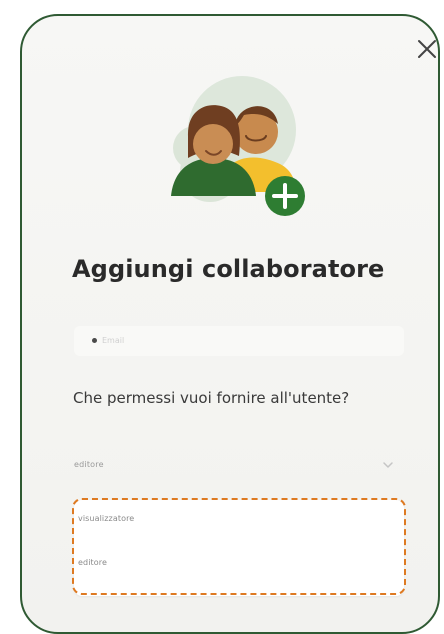 This screenshot has height=634, width=444. Describe the element at coordinates (211, 398) in the screenshot. I see `permission-question: Che permessi vuoi fornire all'utente?` at that location.